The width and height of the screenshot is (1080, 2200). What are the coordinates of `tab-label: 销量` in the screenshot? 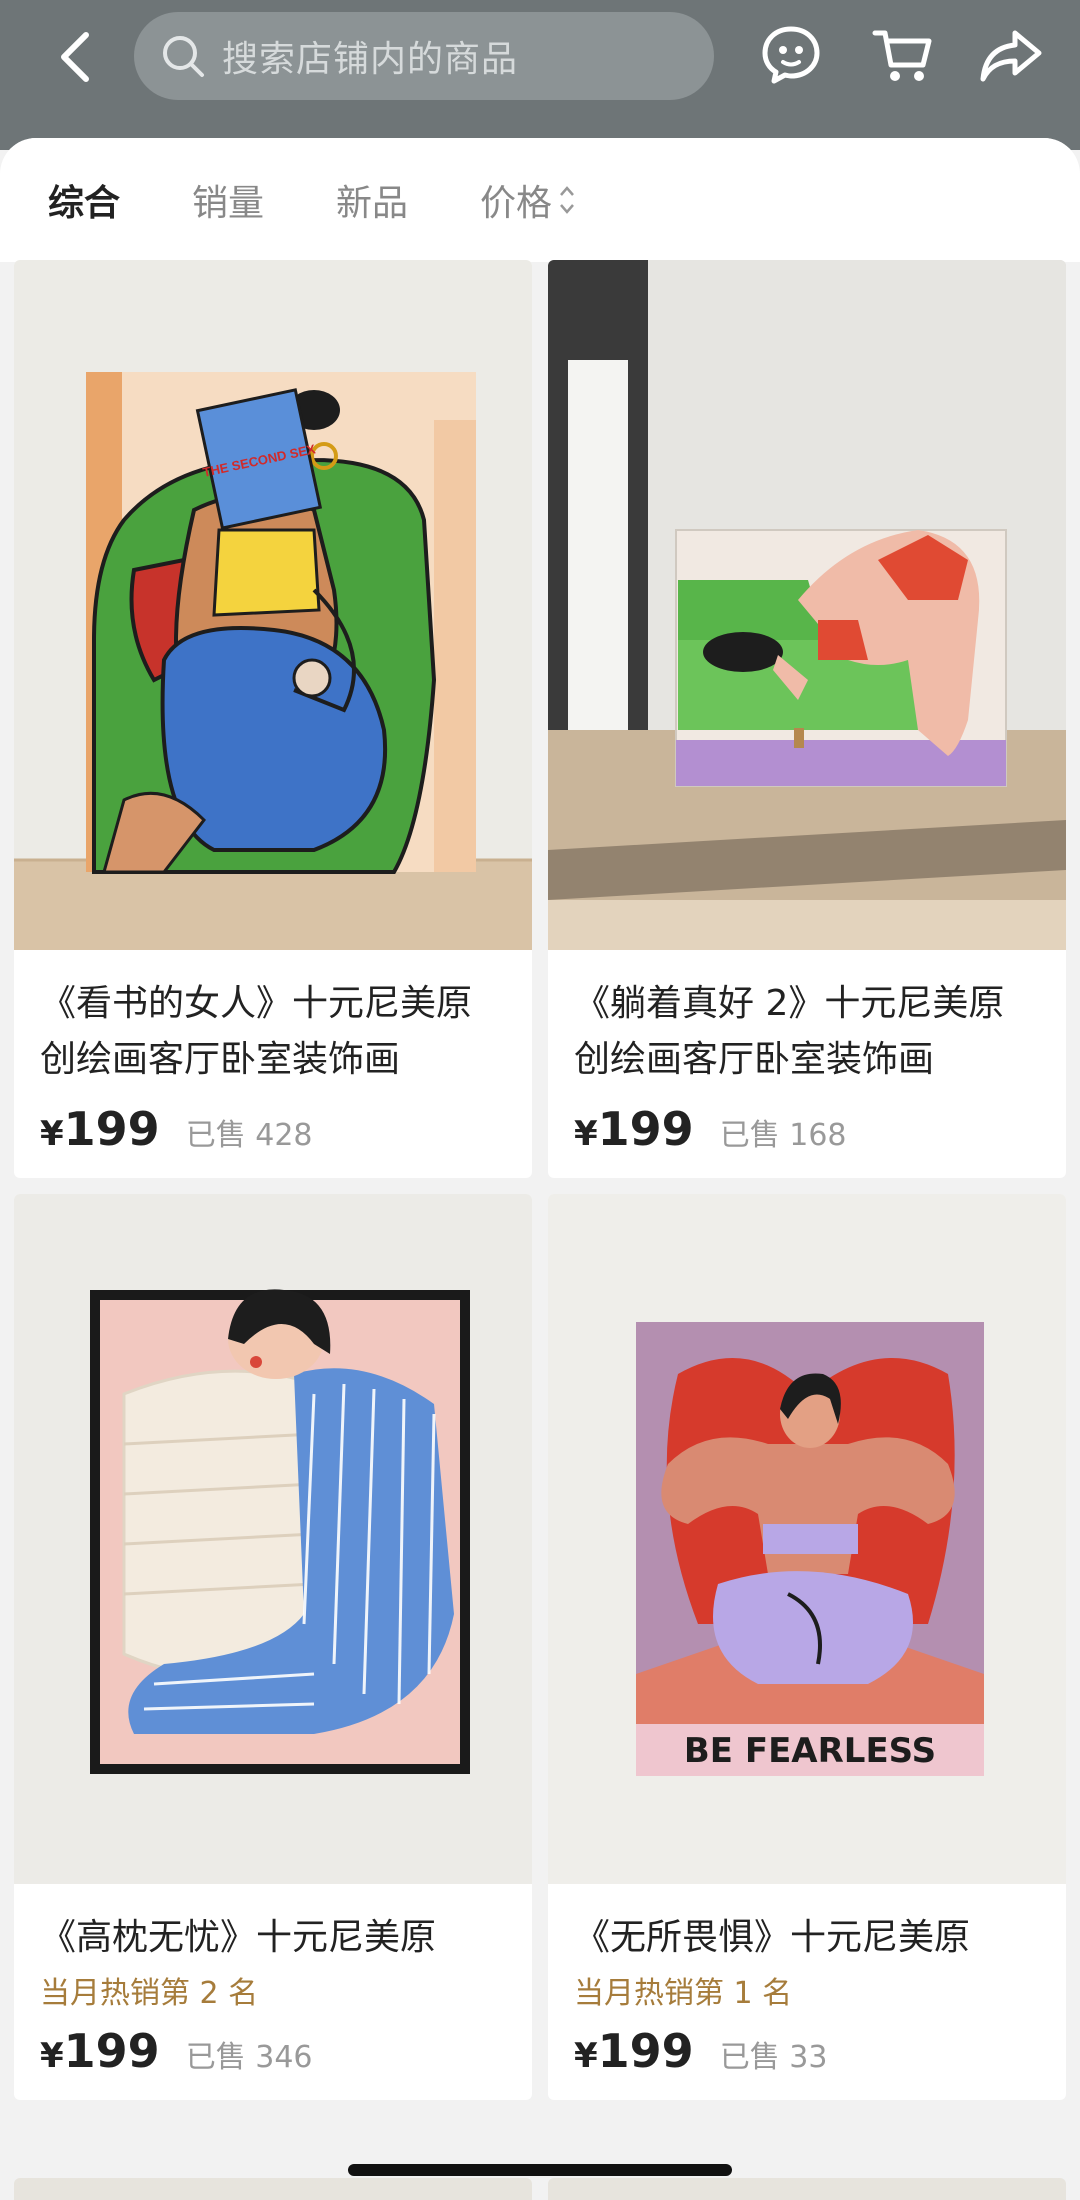 It's located at (228, 203).